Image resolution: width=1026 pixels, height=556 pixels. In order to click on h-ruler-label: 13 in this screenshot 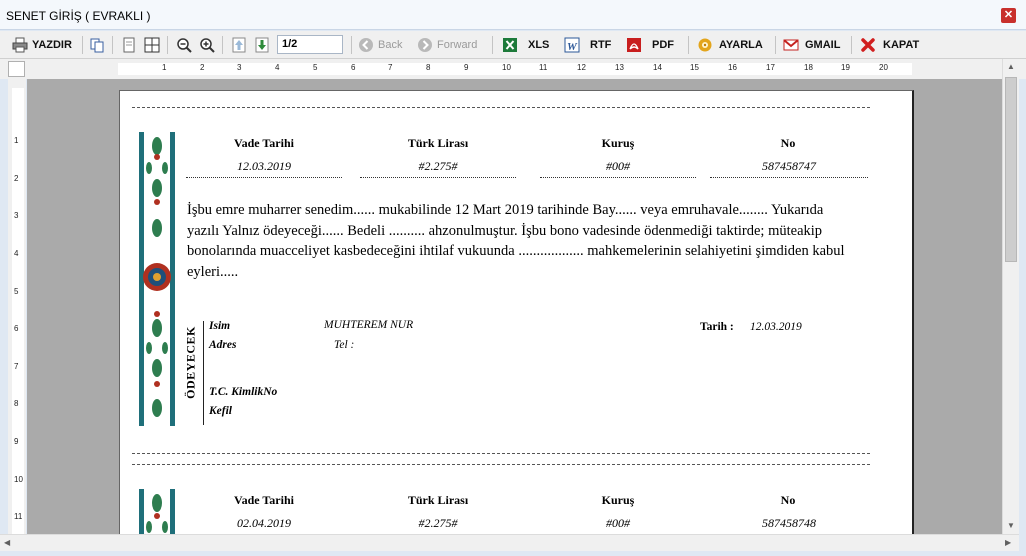, I will do `click(619, 67)`.